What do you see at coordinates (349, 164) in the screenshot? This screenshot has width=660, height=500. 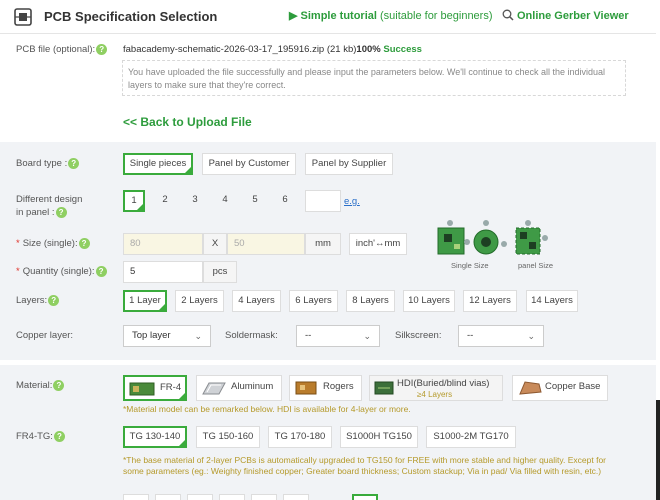 I see `board-type-panel-supplier: Panel by Supplier` at bounding box center [349, 164].